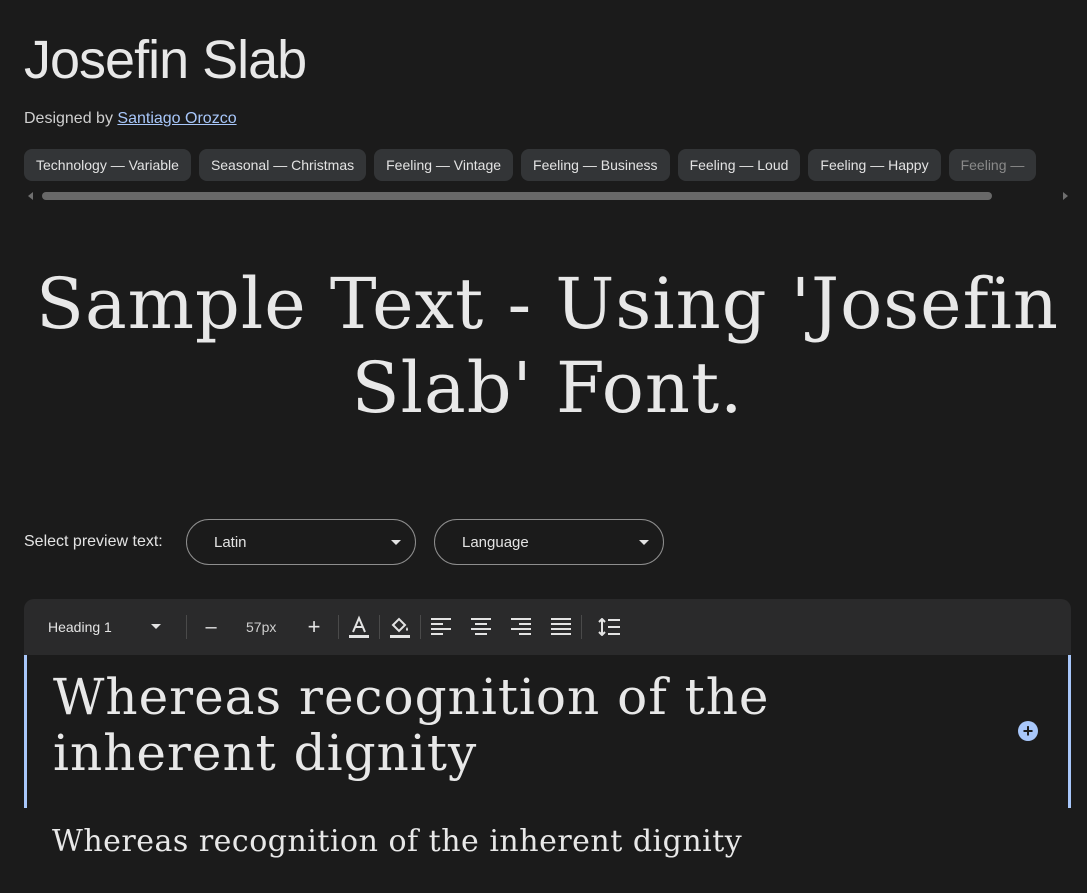 The height and width of the screenshot is (893, 1087). What do you see at coordinates (301, 542) in the screenshot?
I see `script-dropdown: Latin` at bounding box center [301, 542].